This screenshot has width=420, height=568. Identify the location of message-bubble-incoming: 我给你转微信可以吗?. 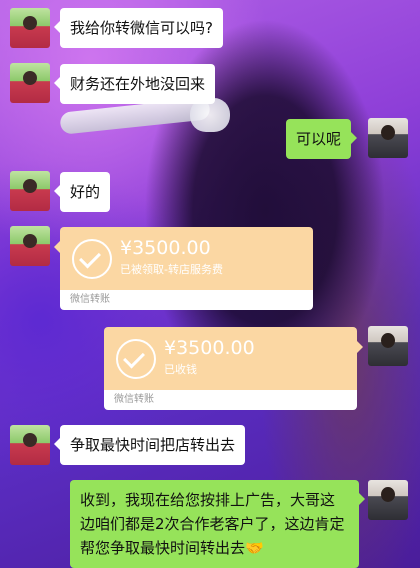
(138, 28).